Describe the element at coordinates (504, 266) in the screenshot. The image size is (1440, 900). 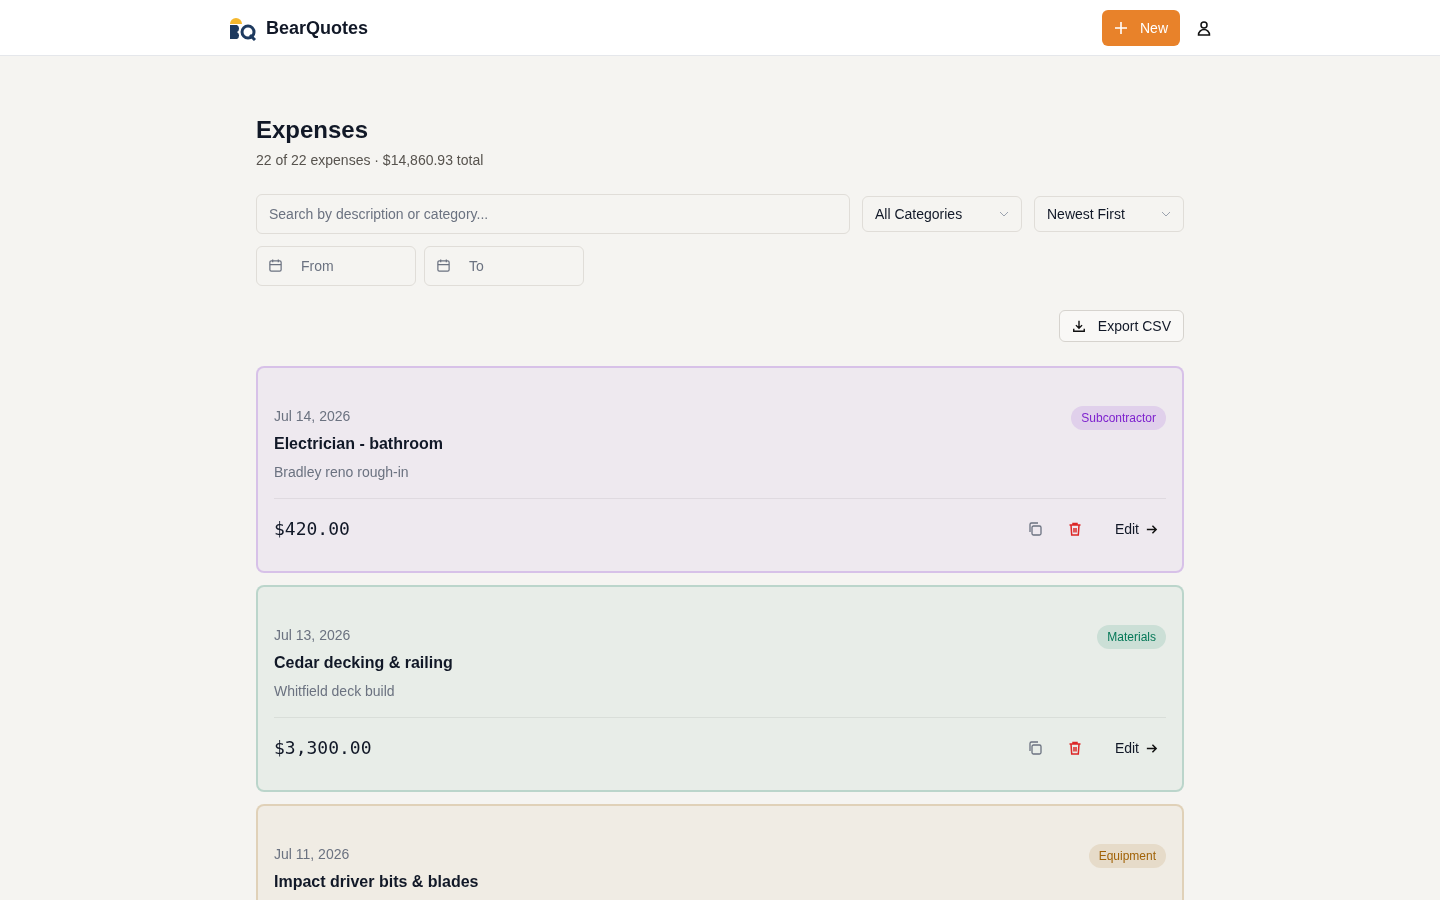
I see `to-date-field: To` at that location.